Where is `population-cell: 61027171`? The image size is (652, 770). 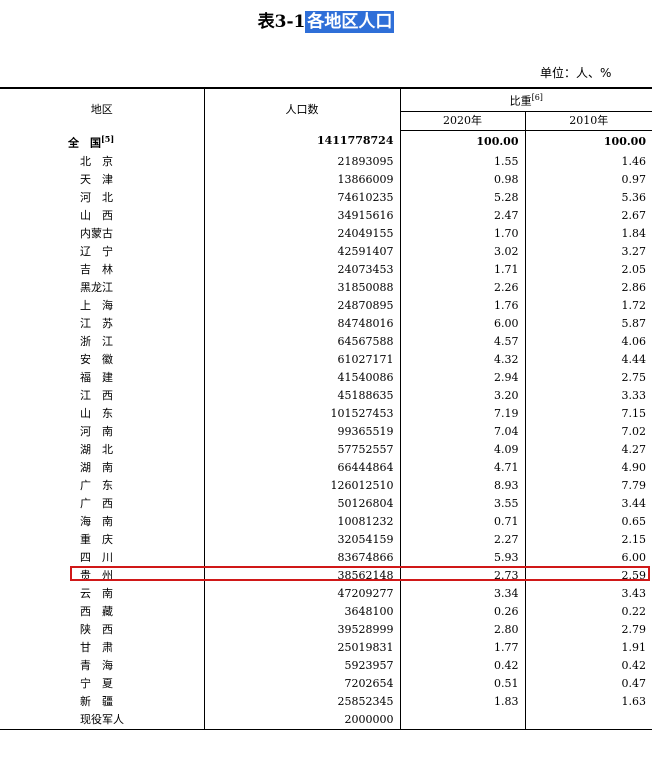
population-cell: 61027171 is located at coordinates (302, 359).